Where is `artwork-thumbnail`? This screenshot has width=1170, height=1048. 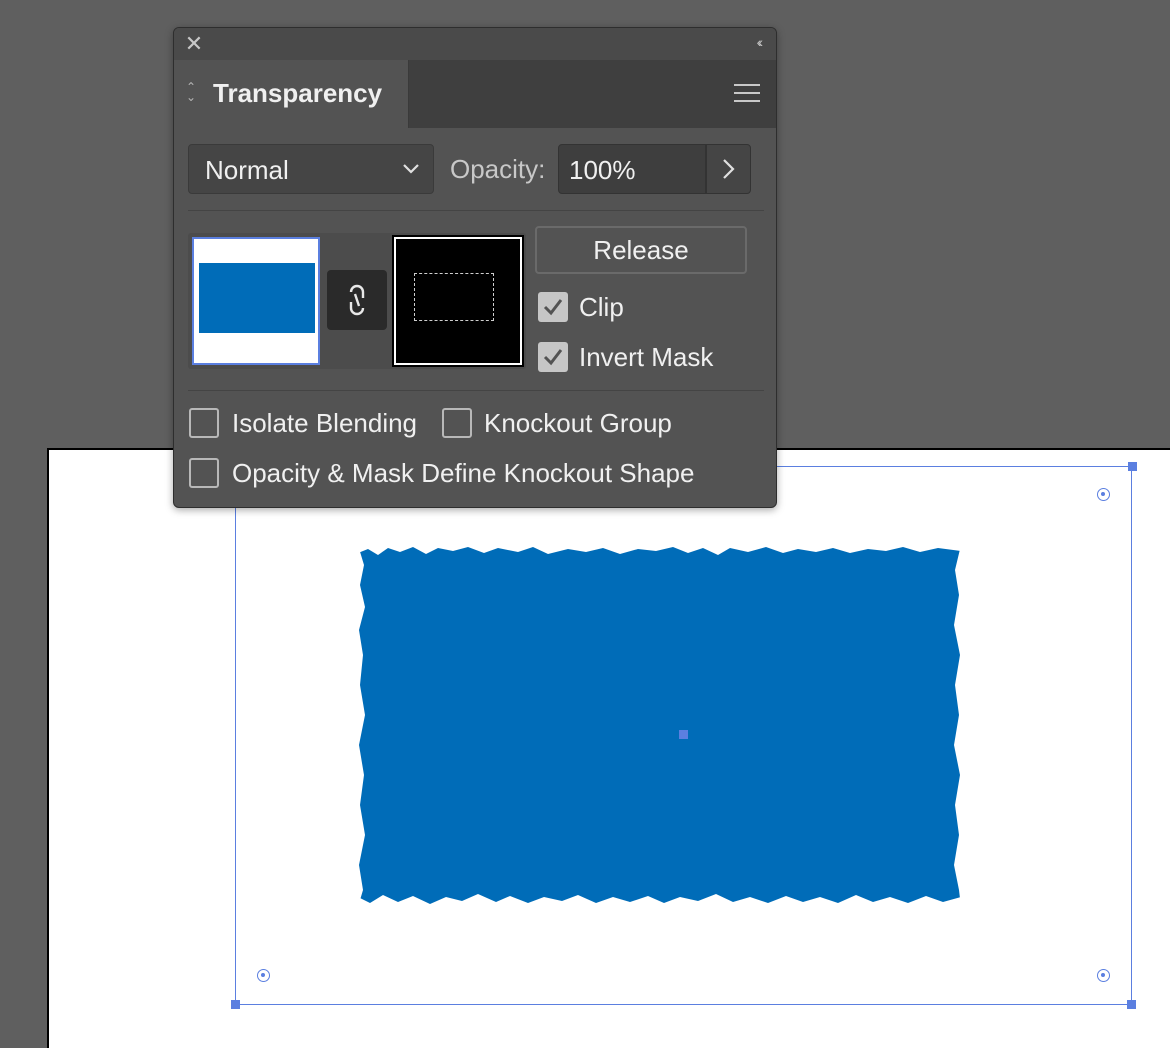
artwork-thumbnail is located at coordinates (256, 301).